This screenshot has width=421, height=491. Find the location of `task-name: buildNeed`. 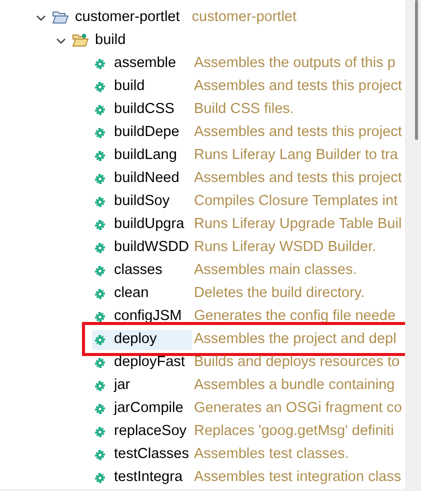

task-name: buildNeed is located at coordinates (147, 178).